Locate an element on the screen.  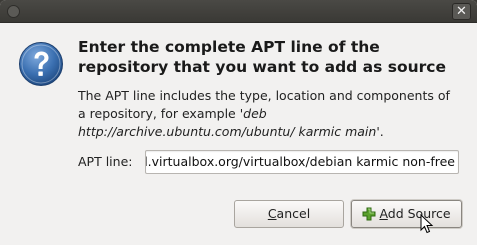
apt-line-label: APT line: is located at coordinates (105, 161).